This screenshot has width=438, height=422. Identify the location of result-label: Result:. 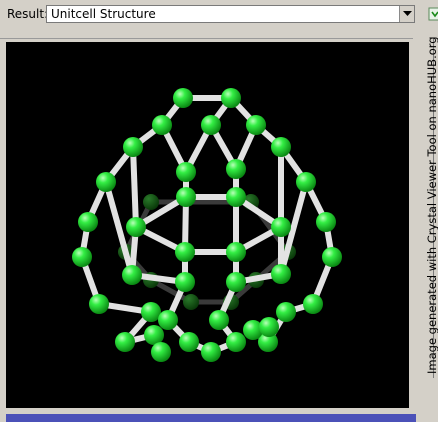
(28, 14).